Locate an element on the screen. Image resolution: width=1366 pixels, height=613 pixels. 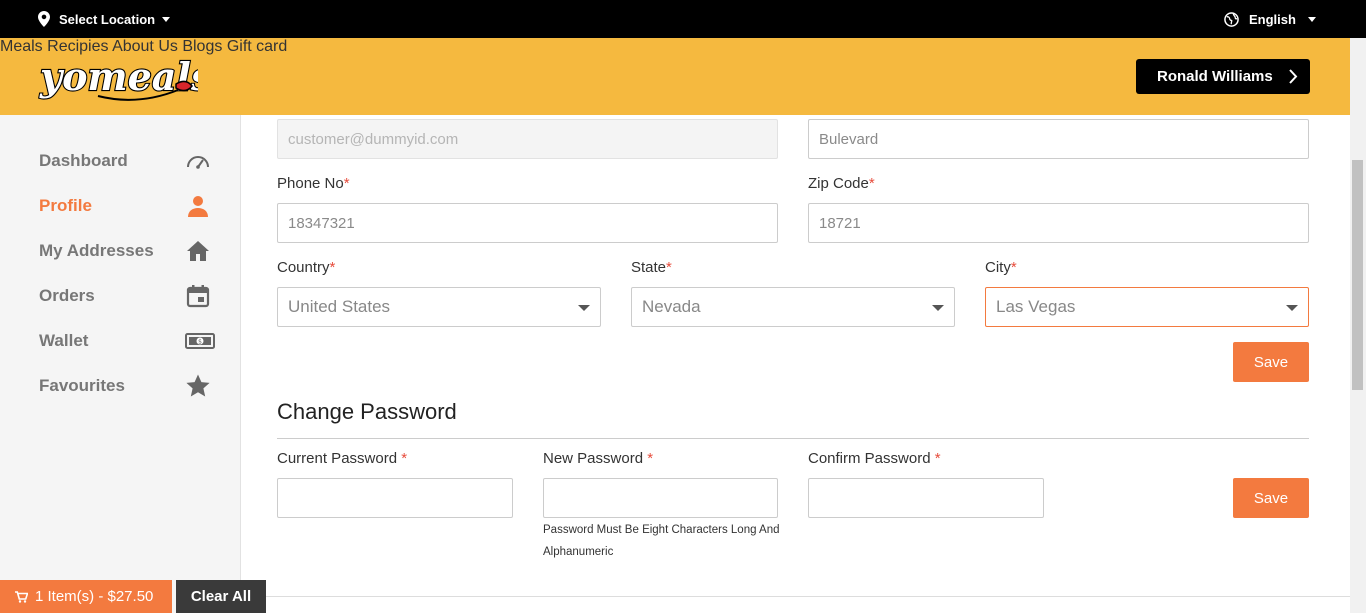
save-password-button: Save is located at coordinates (1271, 498).